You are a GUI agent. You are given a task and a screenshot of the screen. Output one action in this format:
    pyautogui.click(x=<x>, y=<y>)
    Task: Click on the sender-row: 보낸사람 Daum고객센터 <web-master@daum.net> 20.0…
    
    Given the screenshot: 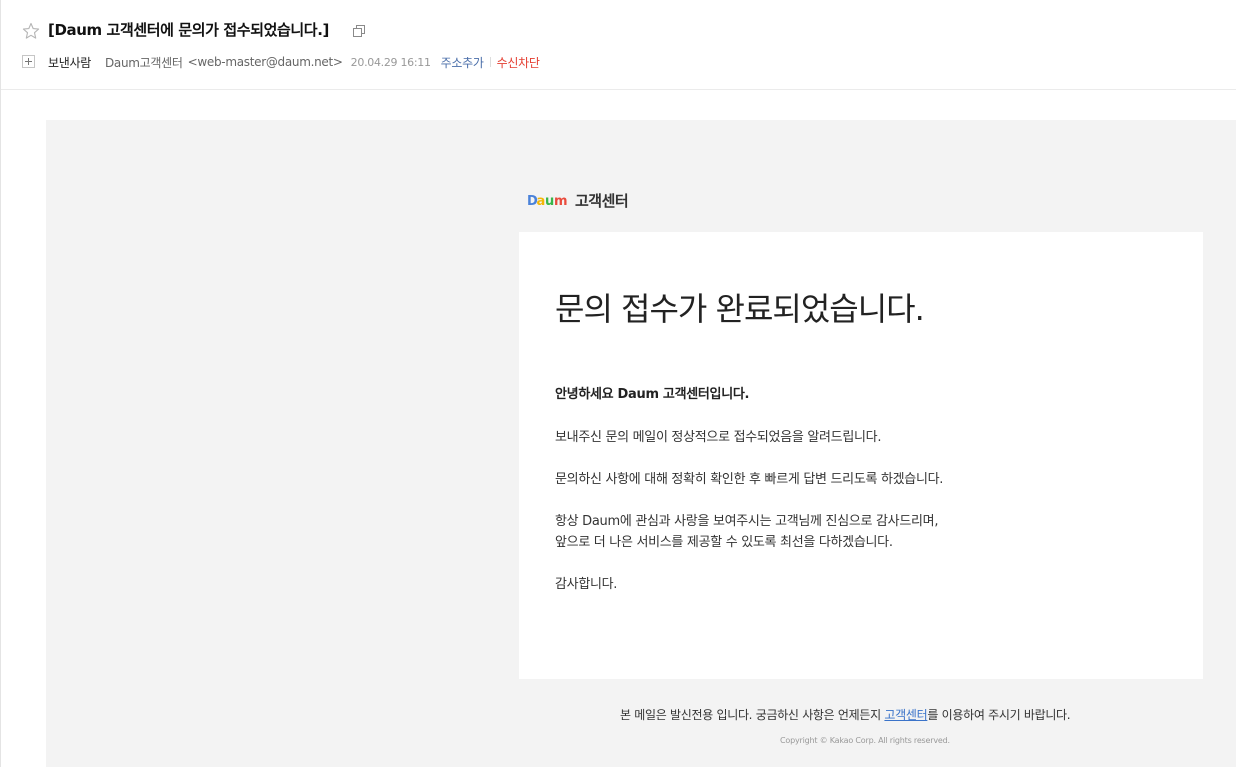 What is the action you would take?
    pyautogui.click(x=294, y=62)
    